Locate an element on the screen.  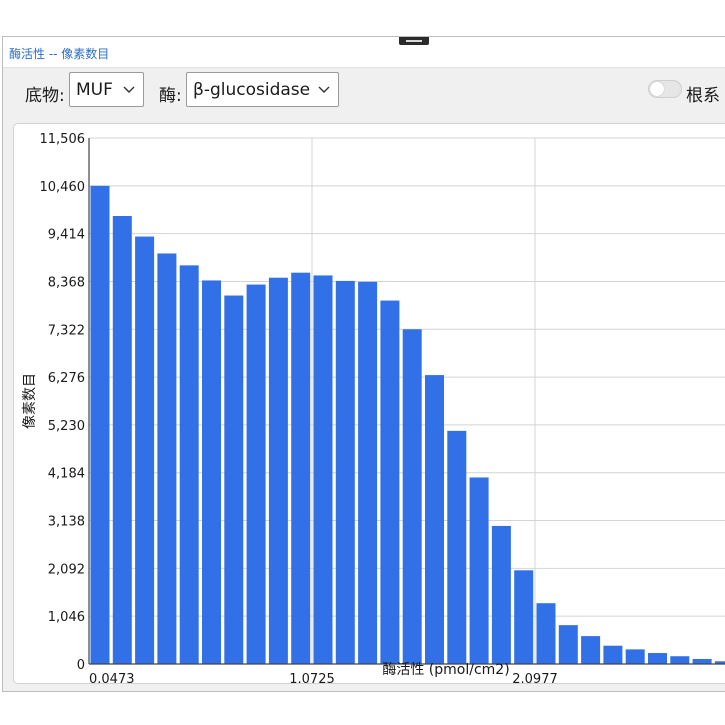
y-tick-label: 9,414 is located at coordinates (66, 235).